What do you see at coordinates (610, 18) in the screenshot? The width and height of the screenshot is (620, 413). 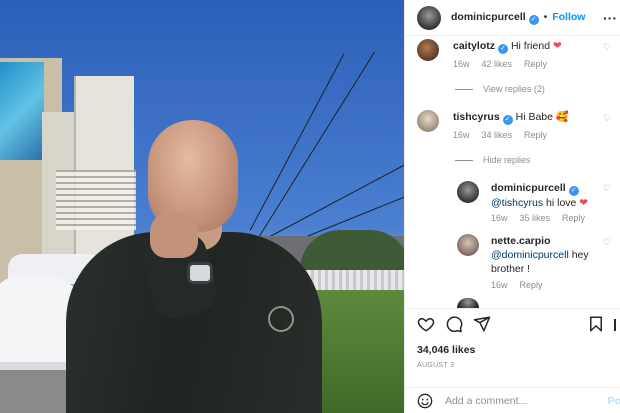 I see `more-horizontal-icon: ···` at bounding box center [610, 18].